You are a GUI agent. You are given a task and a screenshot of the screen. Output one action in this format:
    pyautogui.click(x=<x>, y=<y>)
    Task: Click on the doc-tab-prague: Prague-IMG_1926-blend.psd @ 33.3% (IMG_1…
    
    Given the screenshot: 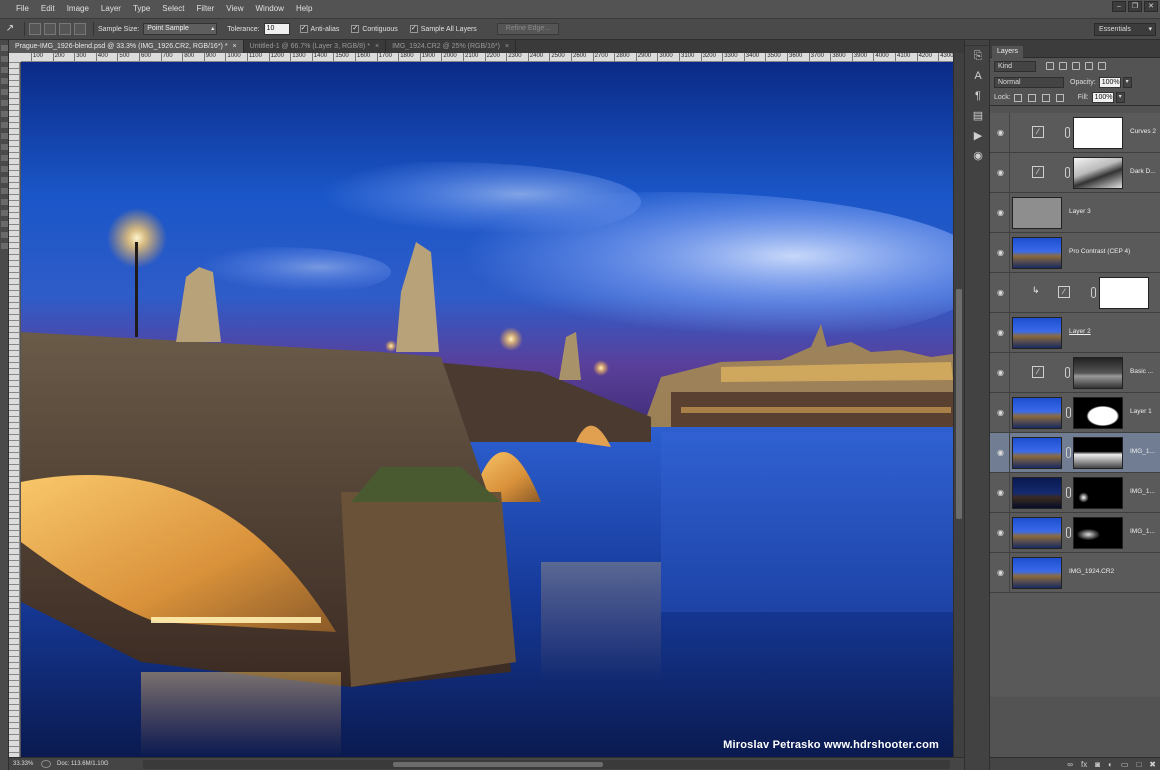 What is the action you would take?
    pyautogui.click(x=126, y=46)
    